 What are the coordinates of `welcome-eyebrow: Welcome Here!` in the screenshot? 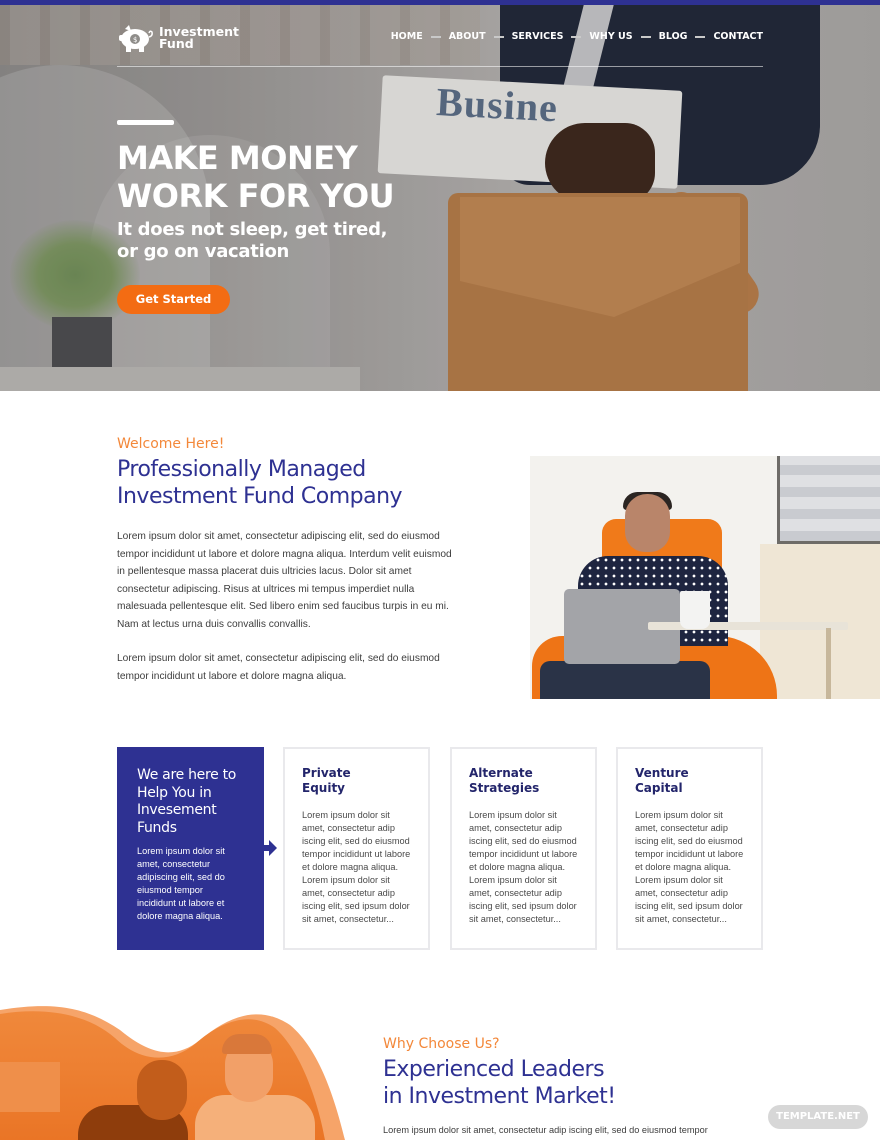 It's located at (171, 444).